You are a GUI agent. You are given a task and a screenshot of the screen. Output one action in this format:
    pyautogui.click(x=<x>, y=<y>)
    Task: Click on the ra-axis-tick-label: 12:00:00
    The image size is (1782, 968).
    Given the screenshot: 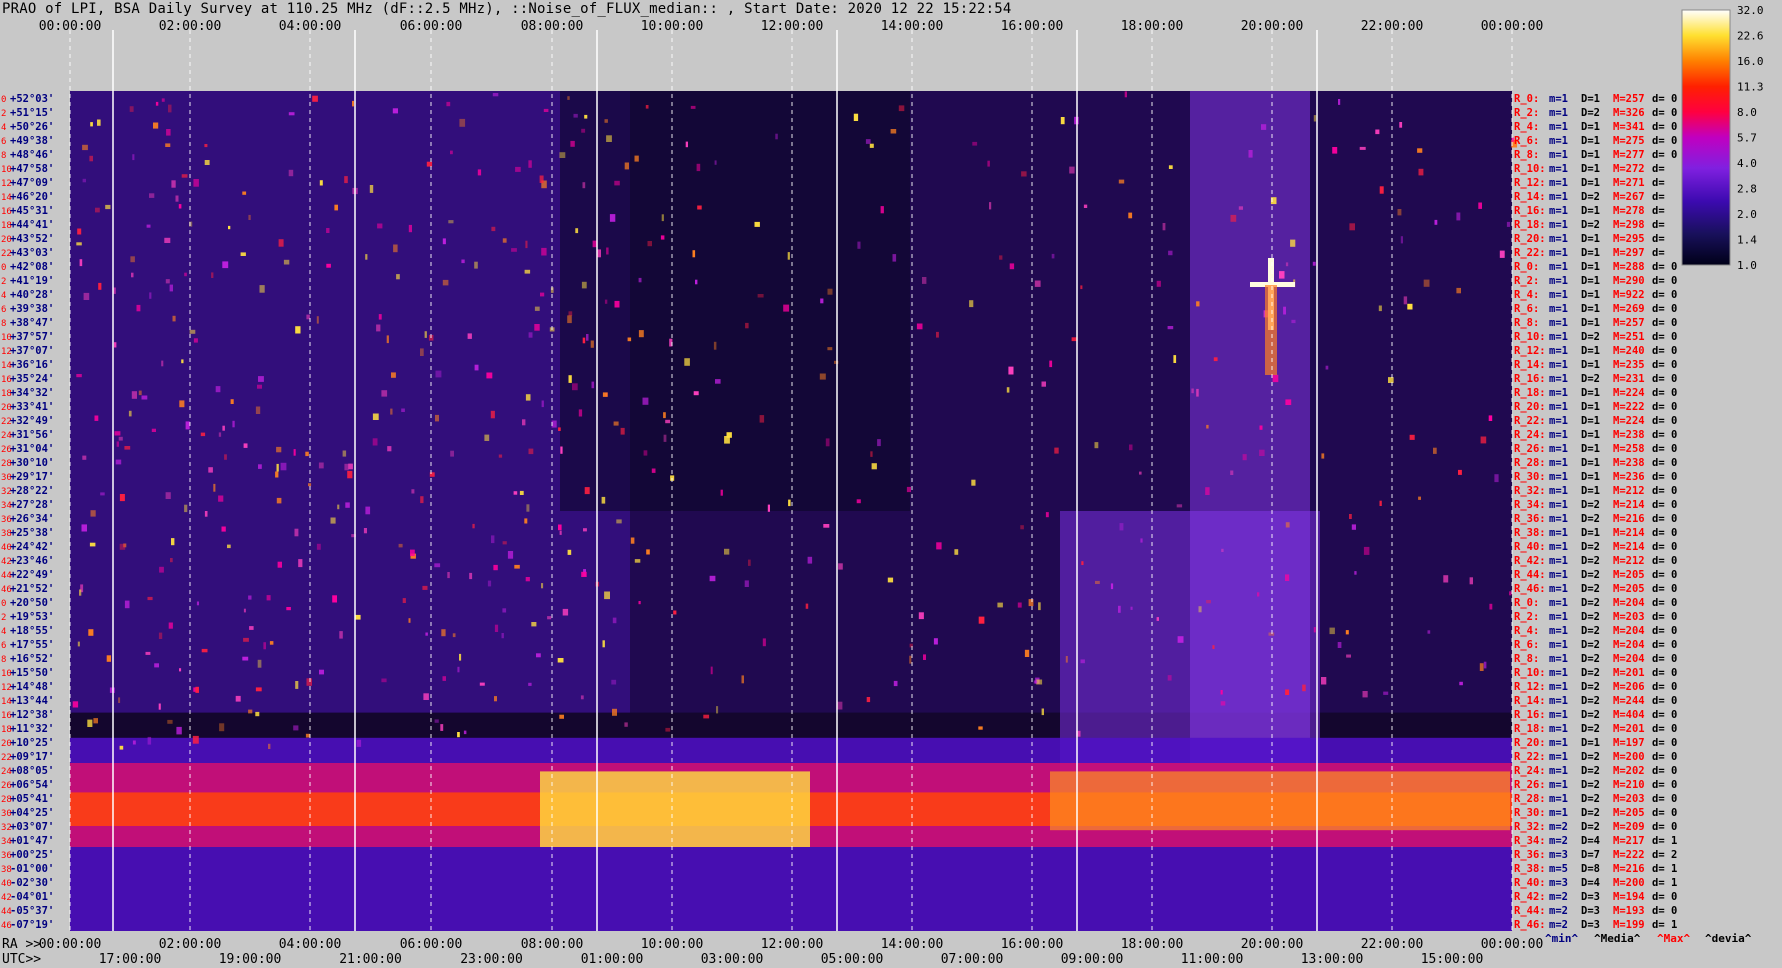 What is the action you would take?
    pyautogui.click(x=792, y=944)
    